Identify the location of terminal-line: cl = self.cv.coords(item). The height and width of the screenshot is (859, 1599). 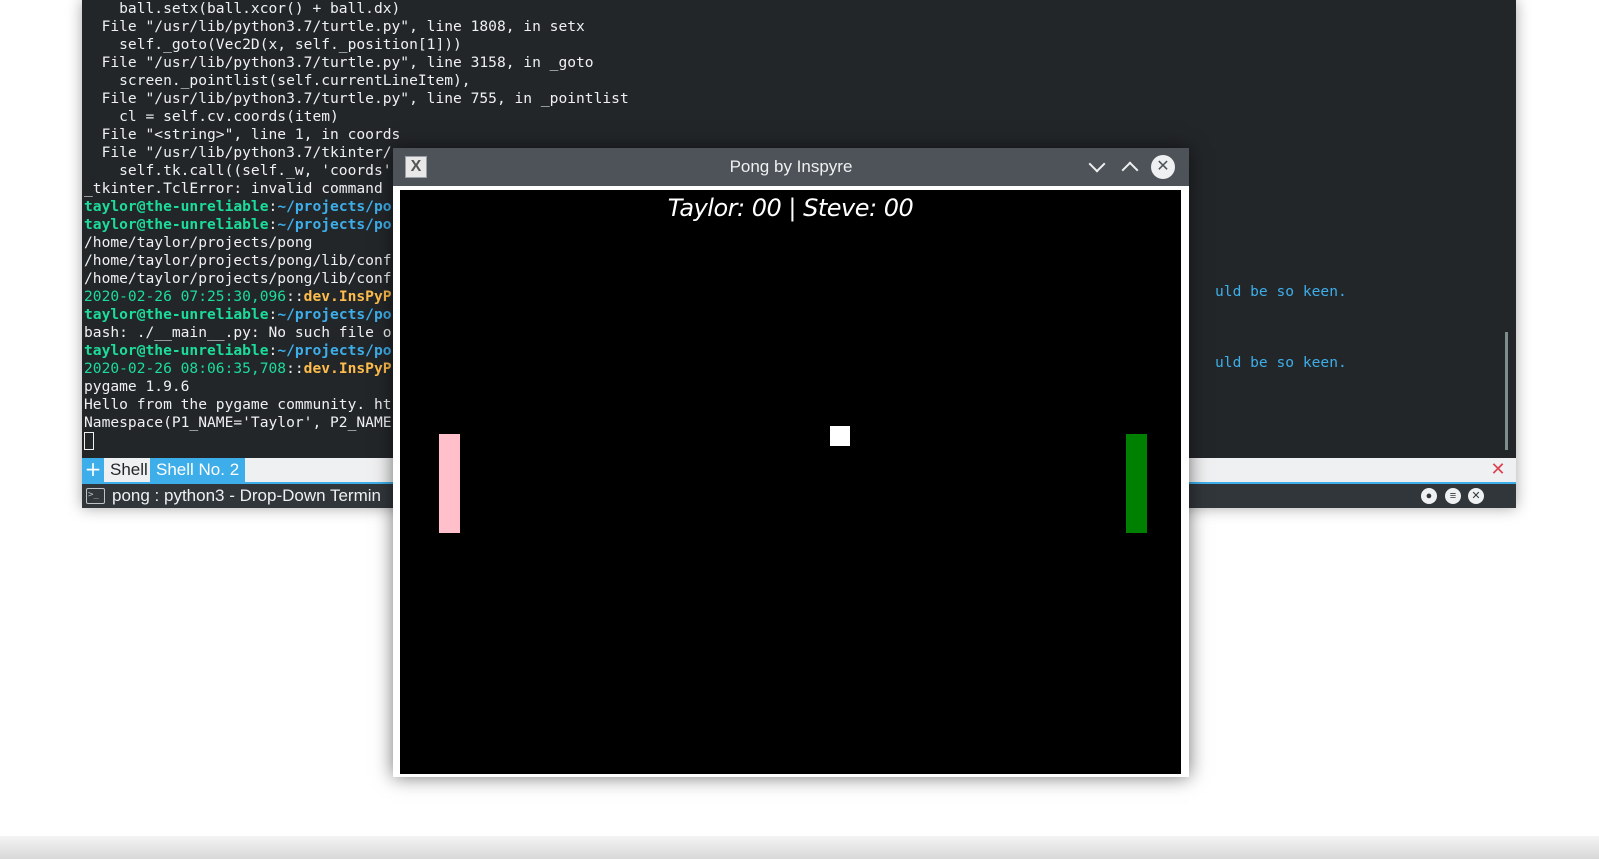
(784, 117).